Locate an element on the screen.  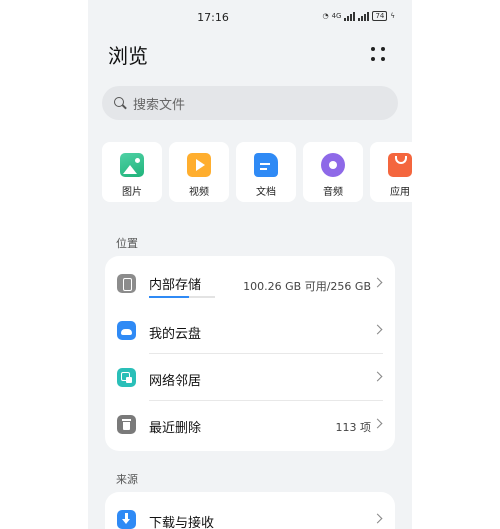
source-downloads: 下载与接收 is located at coordinates (250, 512).